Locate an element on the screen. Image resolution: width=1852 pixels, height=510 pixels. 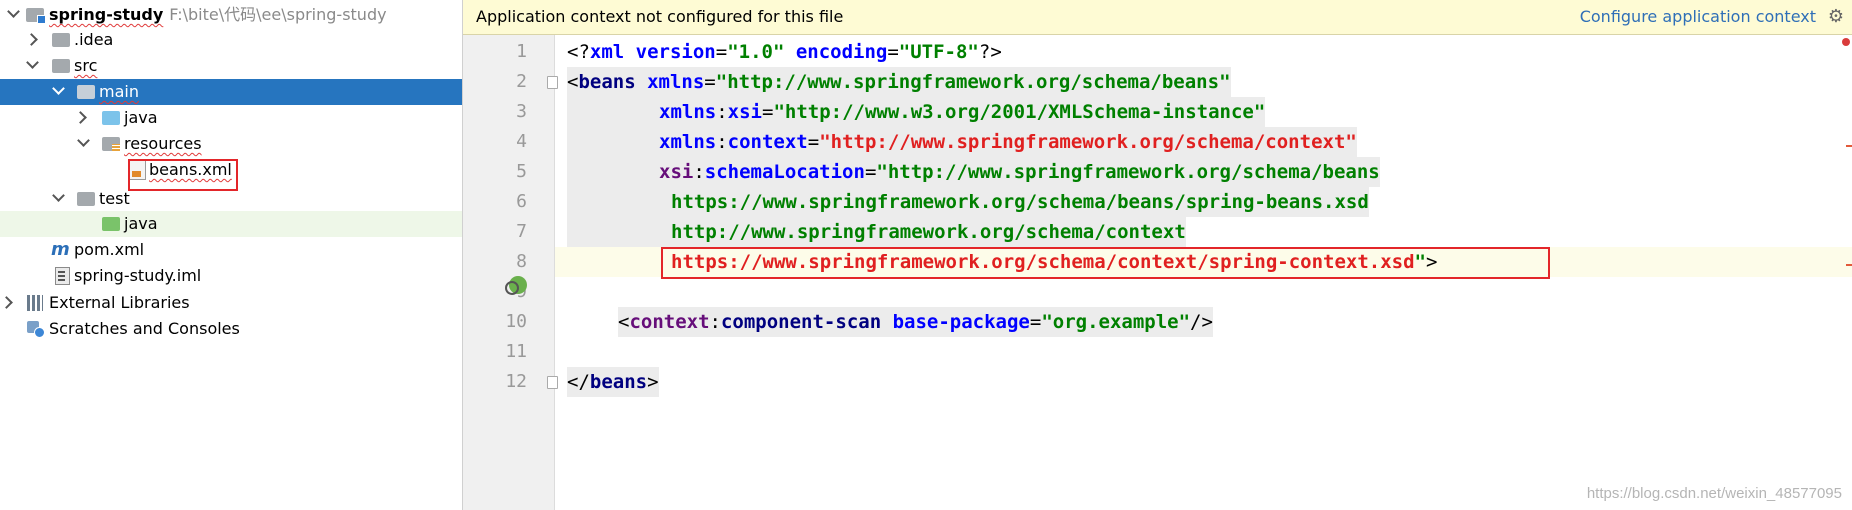
tree-row-java: java is located at coordinates (231, 118).